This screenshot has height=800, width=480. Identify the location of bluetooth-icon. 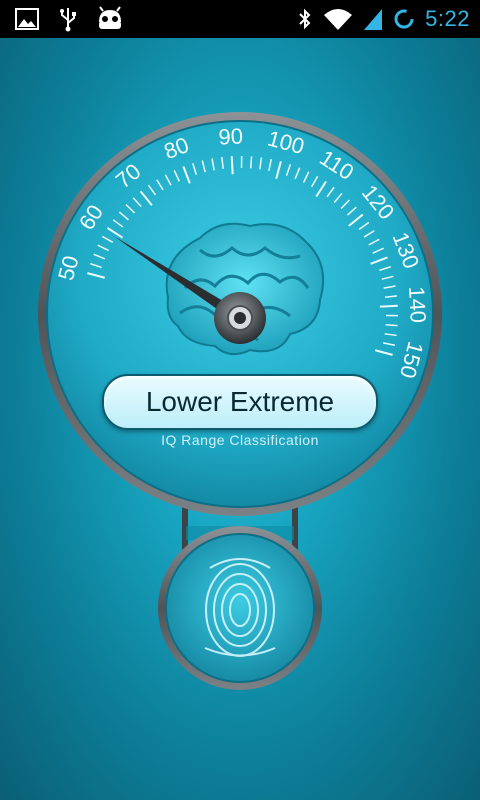
(305, 19).